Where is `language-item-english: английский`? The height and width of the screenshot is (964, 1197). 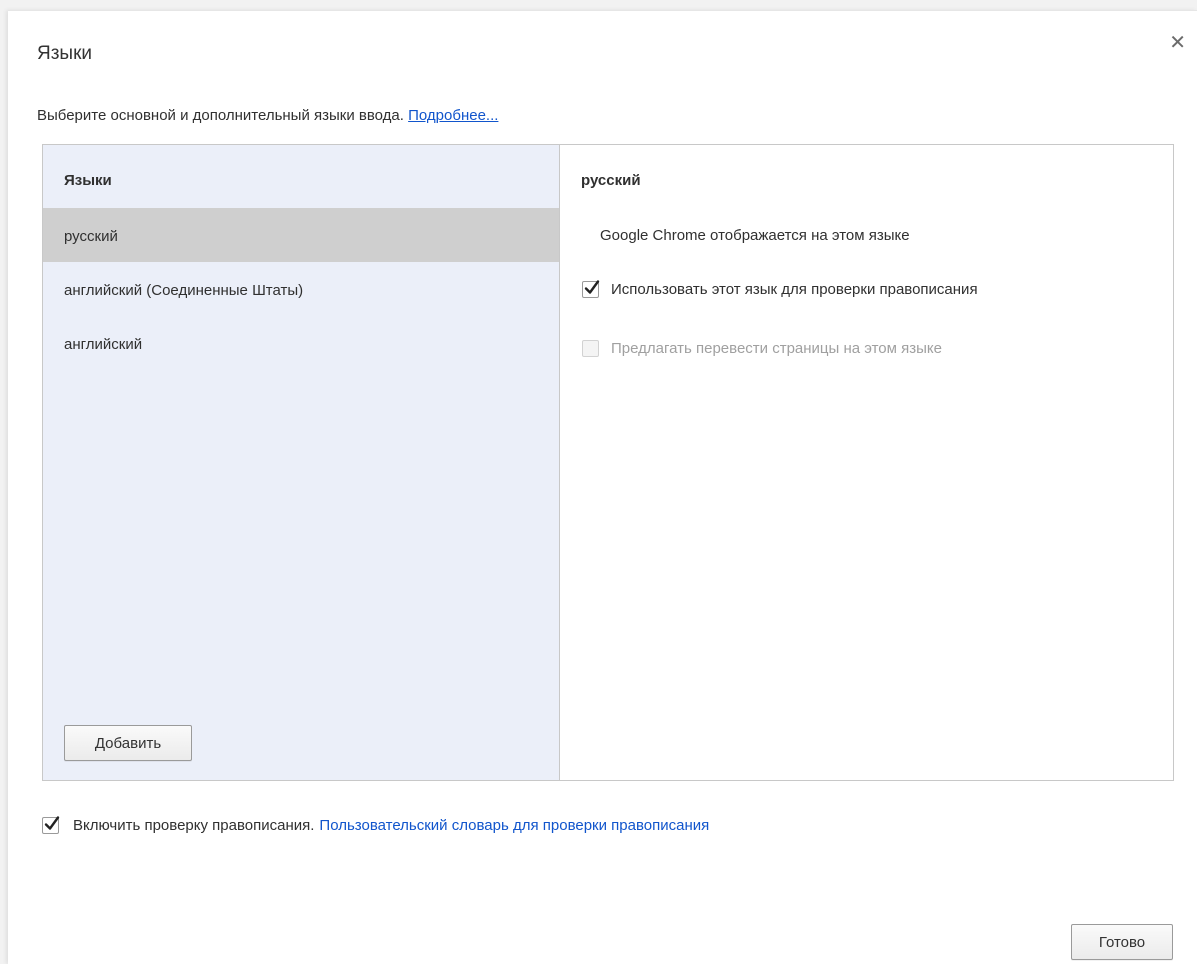 language-item-english: английский is located at coordinates (301, 343).